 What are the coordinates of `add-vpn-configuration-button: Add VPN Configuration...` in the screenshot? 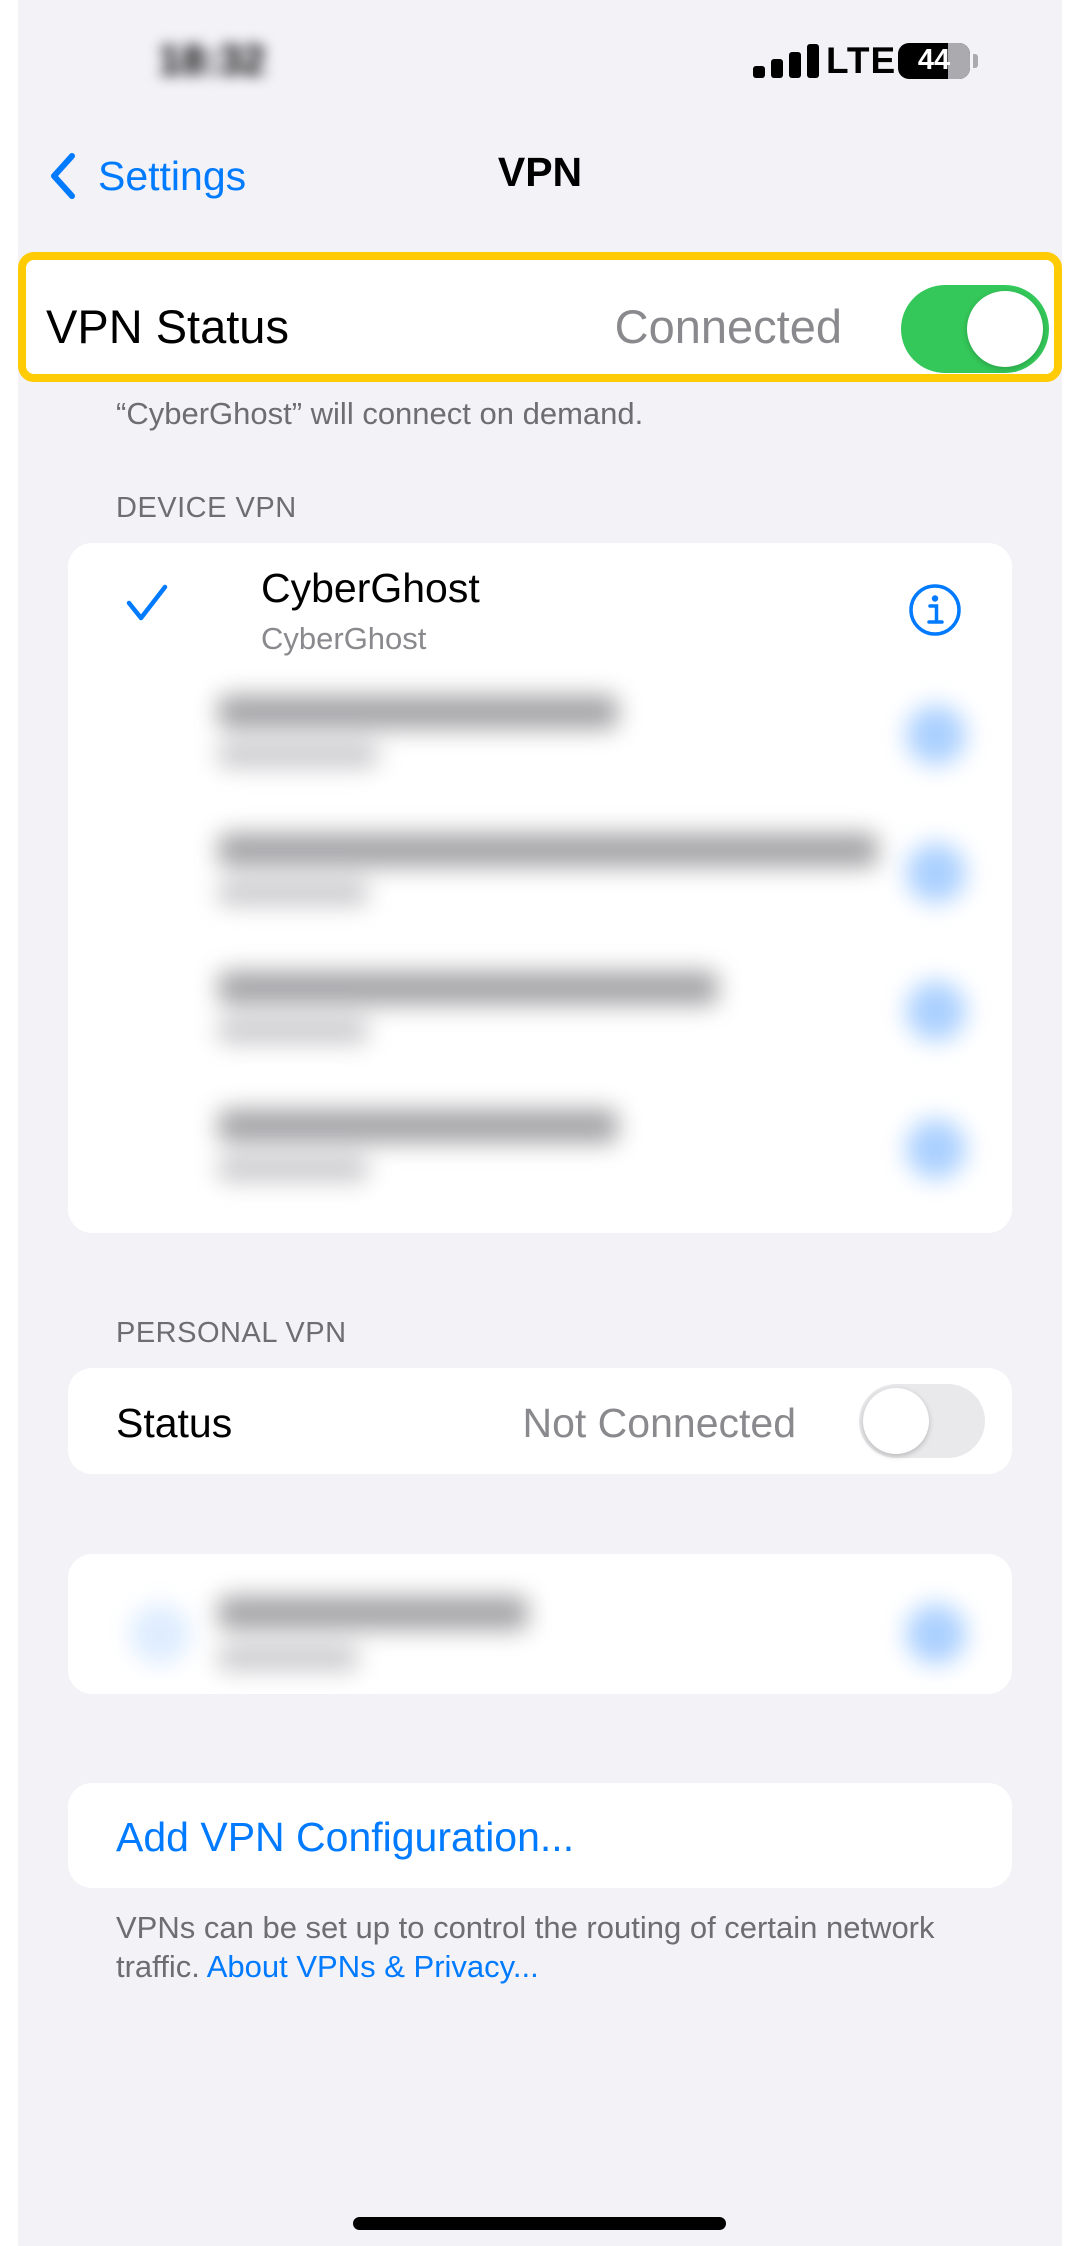 It's located at (345, 1837).